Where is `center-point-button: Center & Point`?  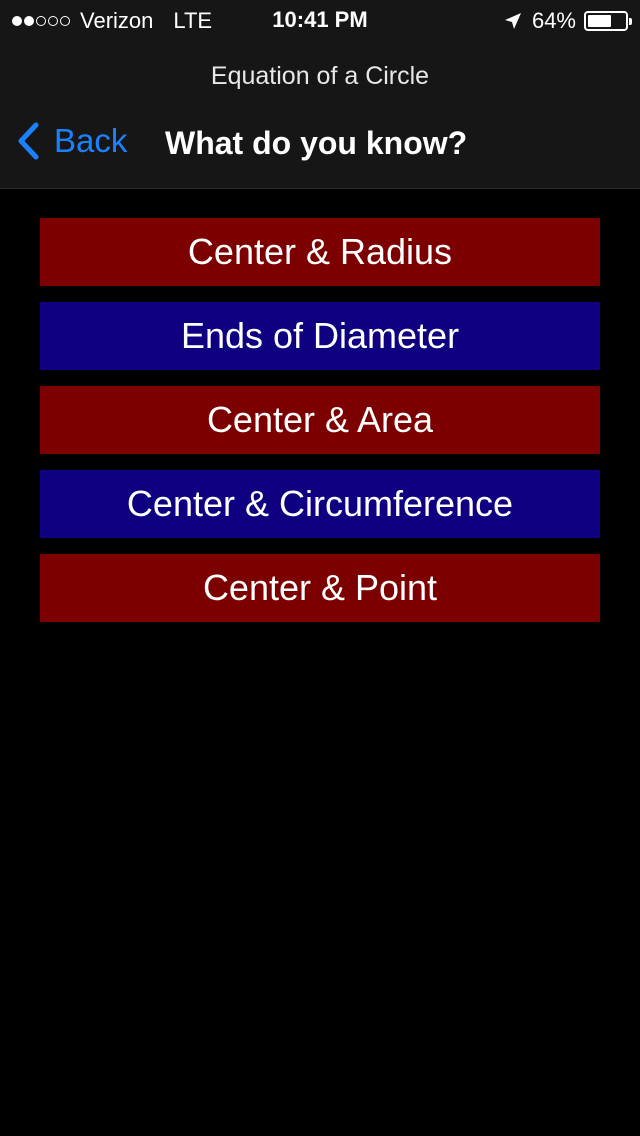
center-point-button: Center & Point is located at coordinates (320, 588).